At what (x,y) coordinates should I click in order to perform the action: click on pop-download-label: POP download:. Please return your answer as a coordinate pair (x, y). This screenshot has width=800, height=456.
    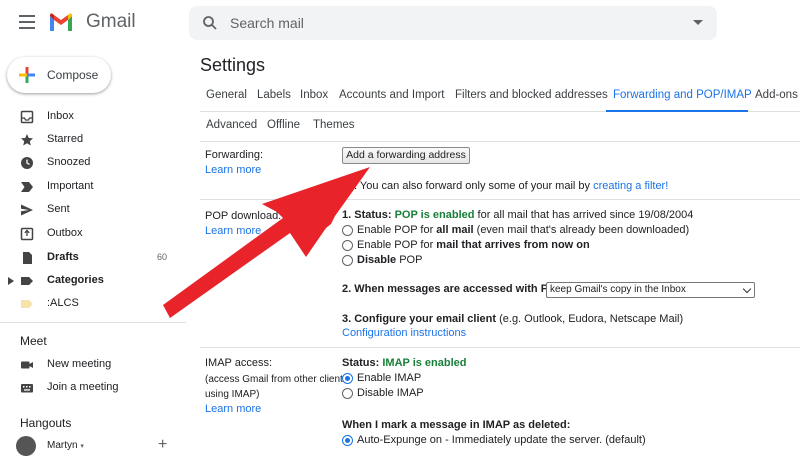
    Looking at the image, I should click on (243, 216).